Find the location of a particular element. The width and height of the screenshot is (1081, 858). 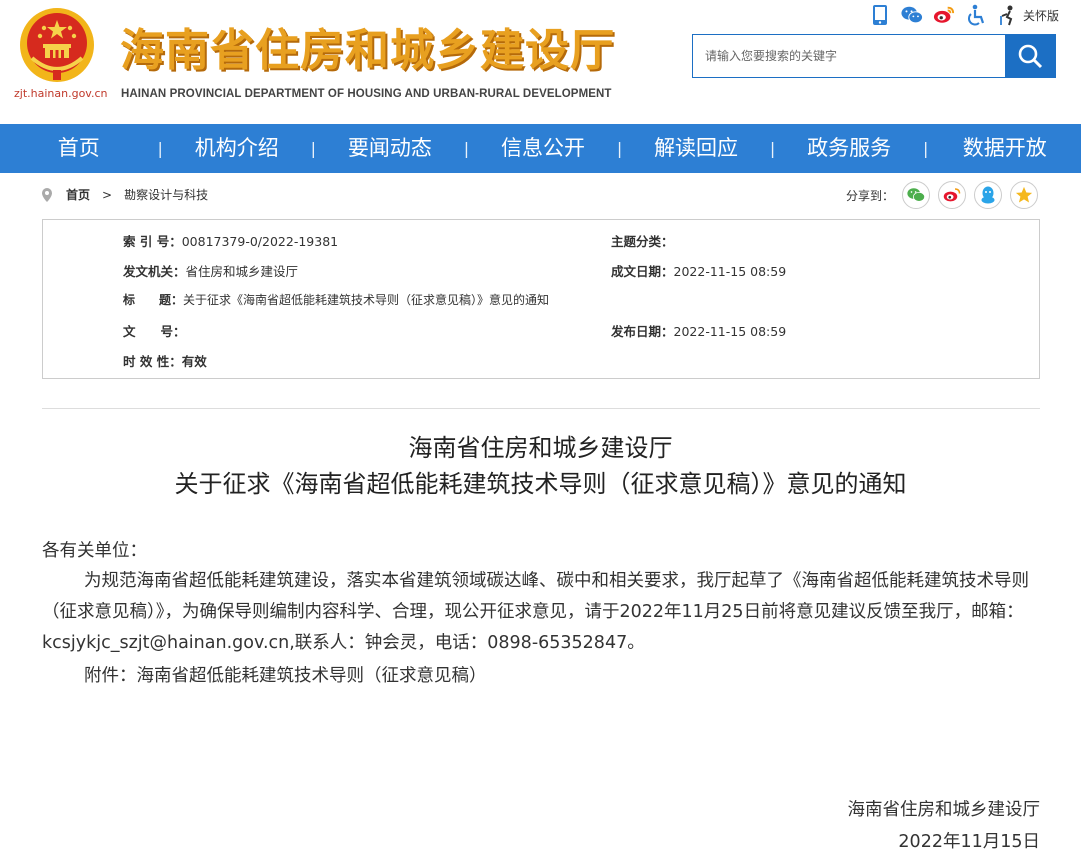

share-bar: 分享到： is located at coordinates (942, 195).